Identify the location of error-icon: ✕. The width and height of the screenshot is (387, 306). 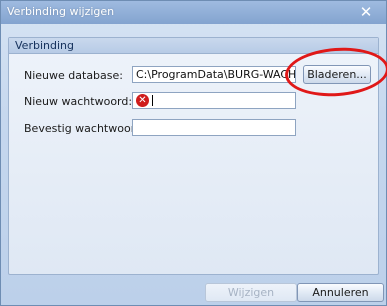
(142, 100).